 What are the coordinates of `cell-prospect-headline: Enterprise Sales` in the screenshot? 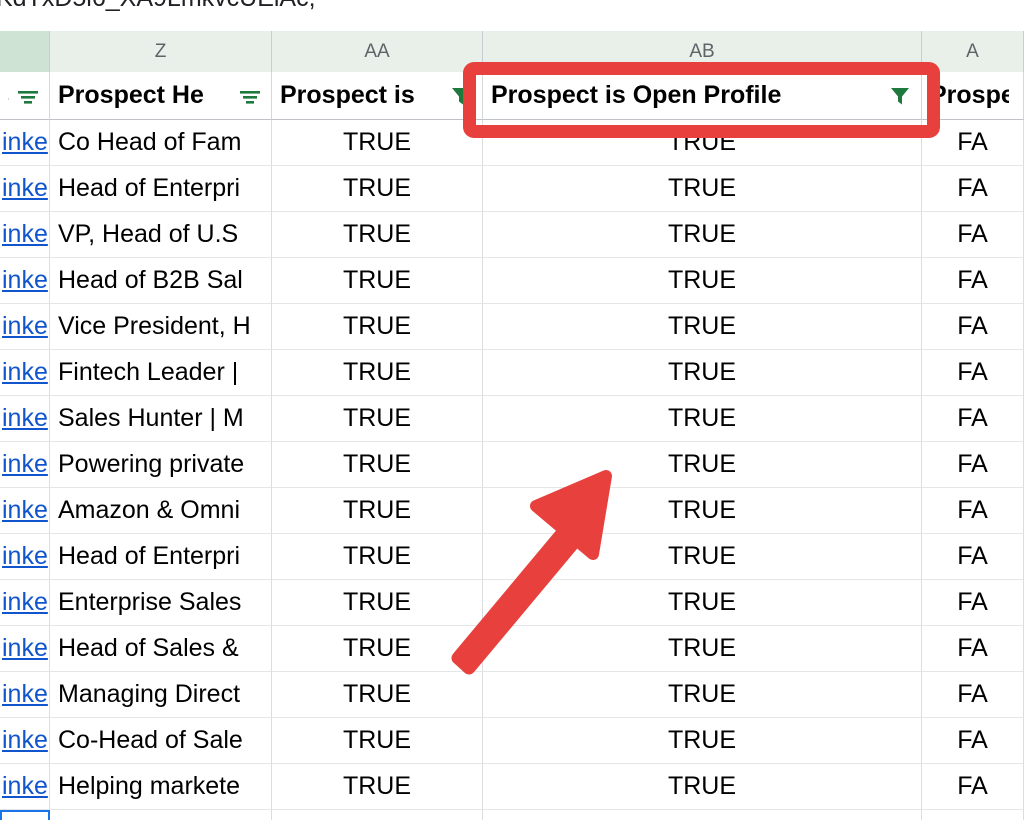 It's located at (161, 603).